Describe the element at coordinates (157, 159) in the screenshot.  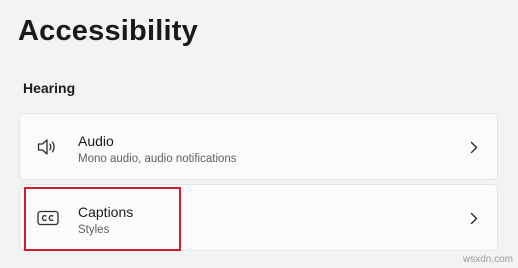
I see `settings-item-subtitle: Mono audio, audio notifications` at that location.